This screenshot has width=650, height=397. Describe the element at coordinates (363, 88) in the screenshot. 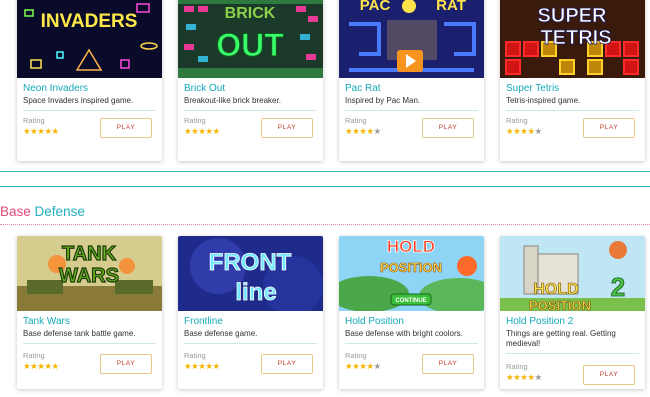

I see `game-title: Pac Rat` at that location.